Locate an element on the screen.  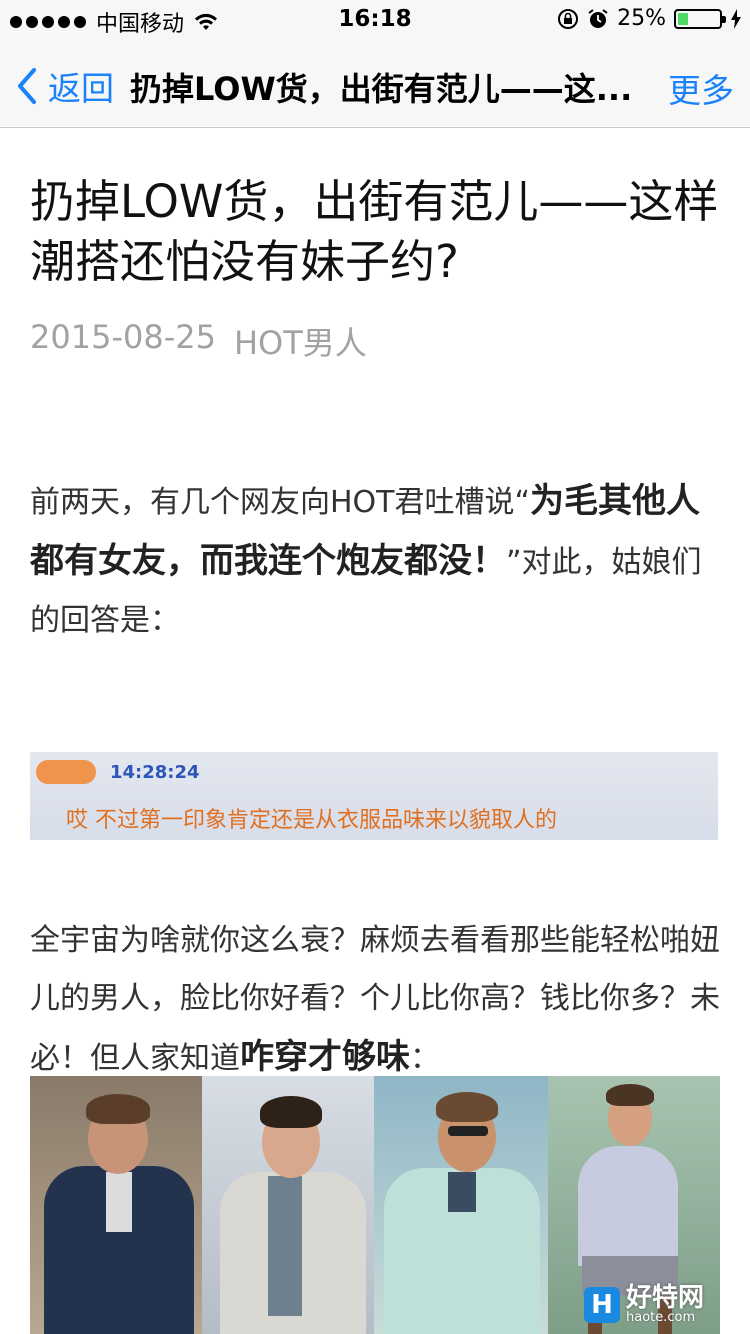
back-label: 返回 is located at coordinates (81, 88).